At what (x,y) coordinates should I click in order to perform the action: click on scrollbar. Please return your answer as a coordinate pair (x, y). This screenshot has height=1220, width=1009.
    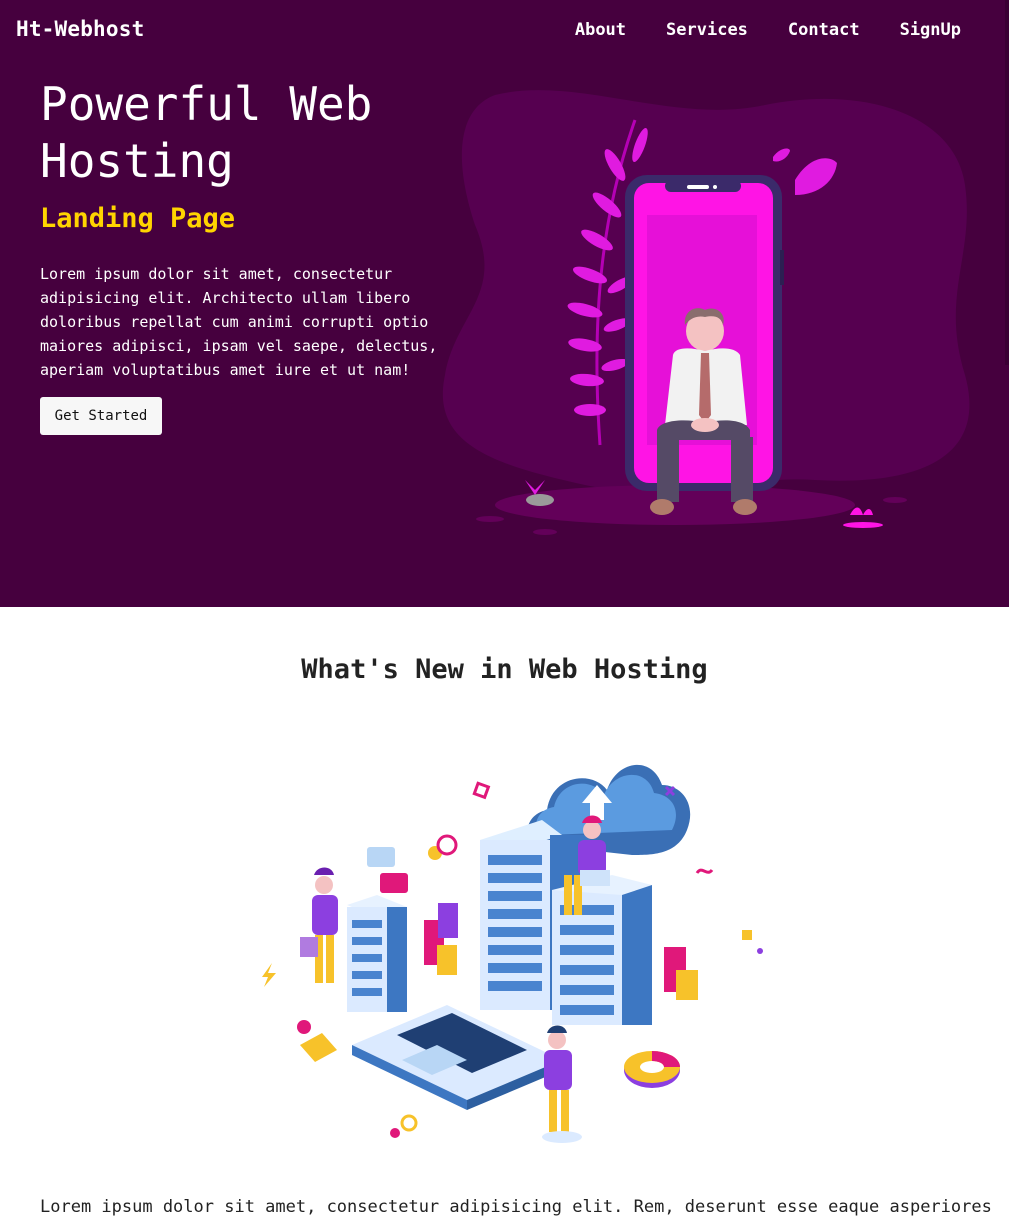
    Looking at the image, I should click on (1007, 182).